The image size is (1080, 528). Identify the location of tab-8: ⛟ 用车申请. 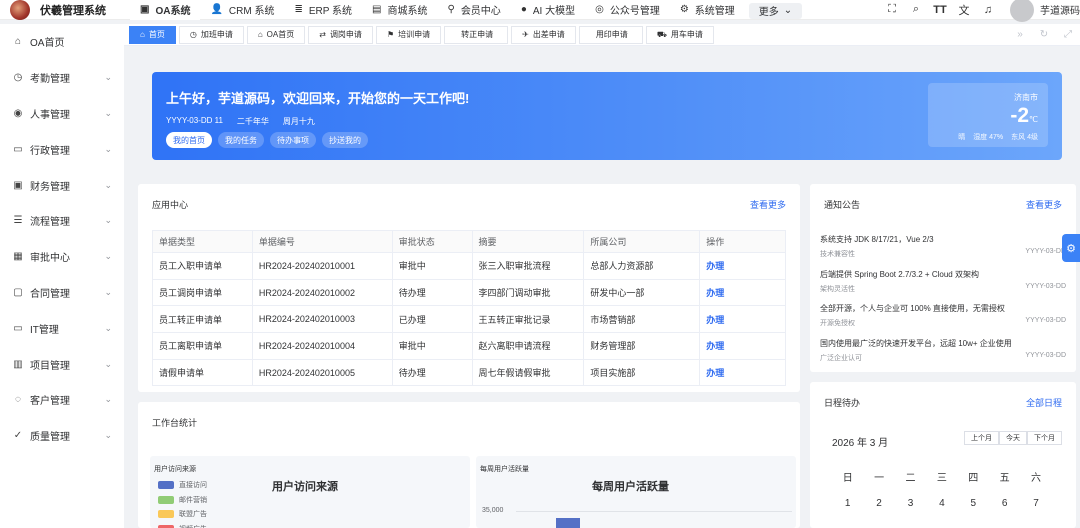
(679, 34).